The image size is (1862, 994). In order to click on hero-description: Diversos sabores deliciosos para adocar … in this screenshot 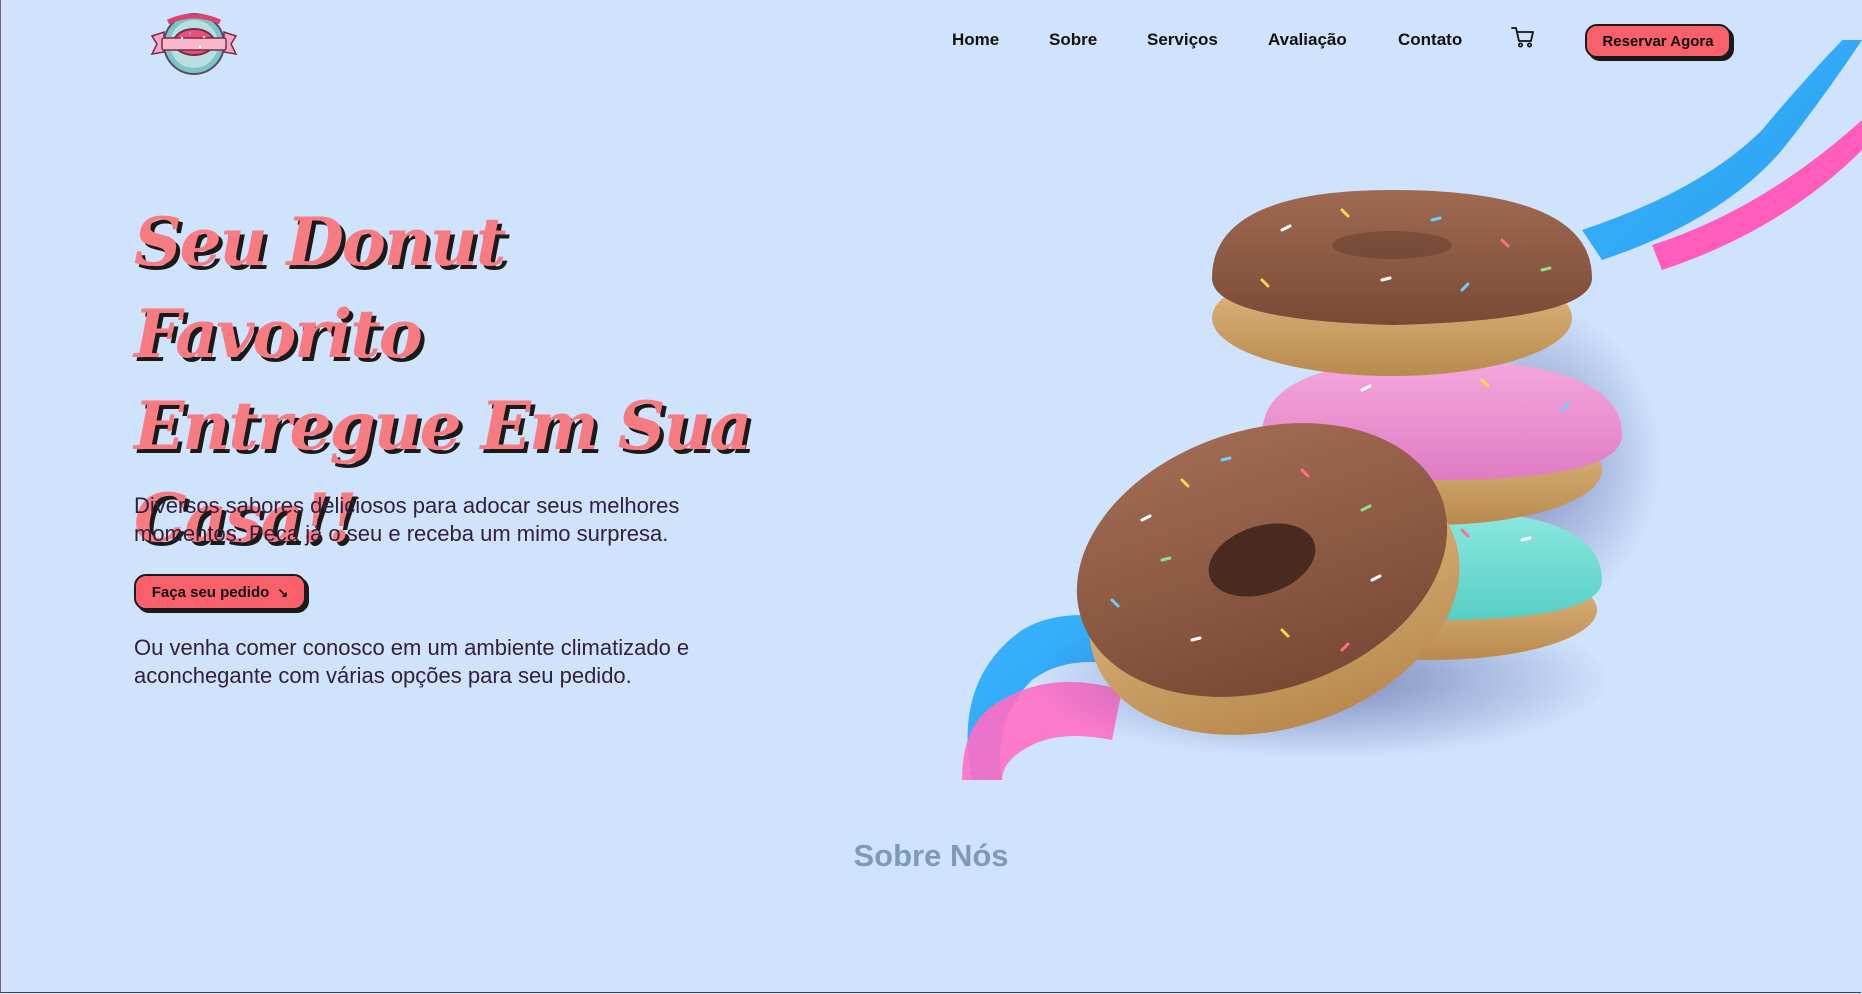, I will do `click(407, 519)`.